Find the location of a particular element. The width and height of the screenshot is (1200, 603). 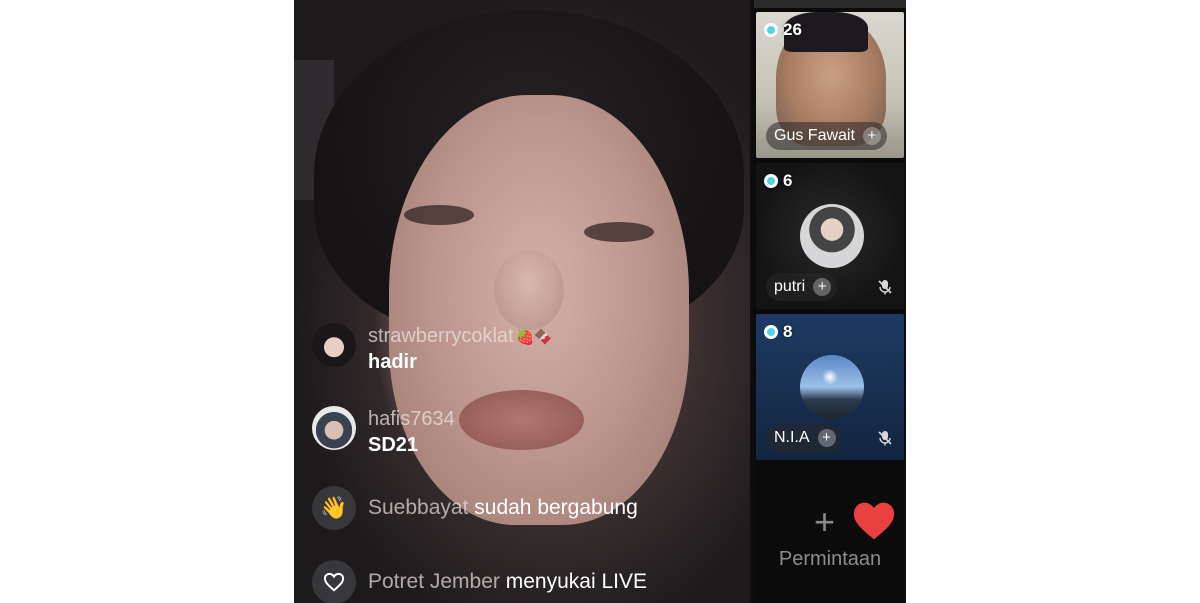

wave-icon: 👋 is located at coordinates (334, 508).